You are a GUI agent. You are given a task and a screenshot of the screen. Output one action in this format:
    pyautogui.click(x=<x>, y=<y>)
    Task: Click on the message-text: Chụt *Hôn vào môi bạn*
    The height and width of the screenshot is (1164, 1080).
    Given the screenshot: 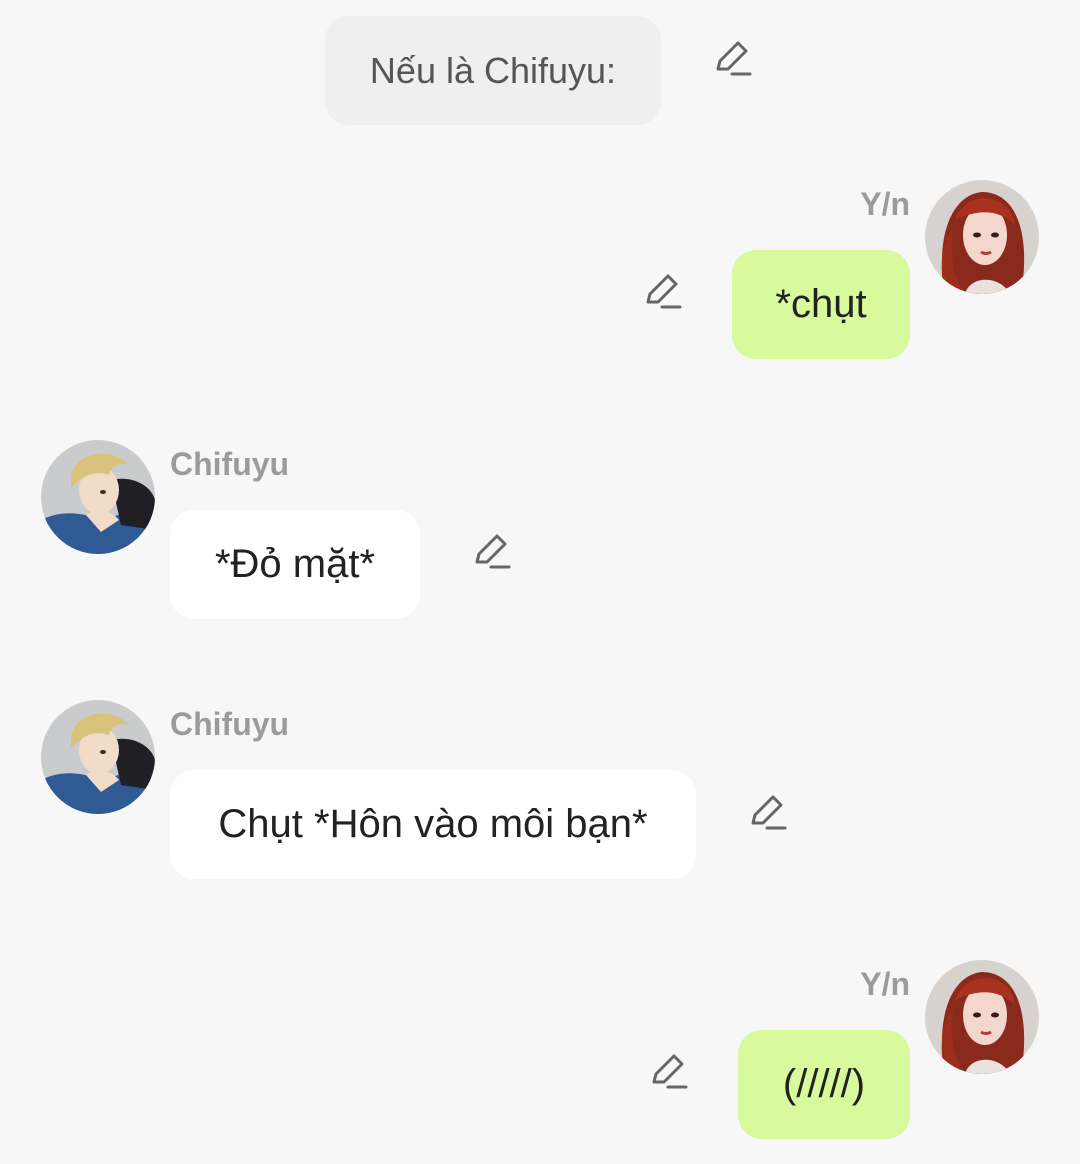 What is the action you would take?
    pyautogui.click(x=433, y=824)
    